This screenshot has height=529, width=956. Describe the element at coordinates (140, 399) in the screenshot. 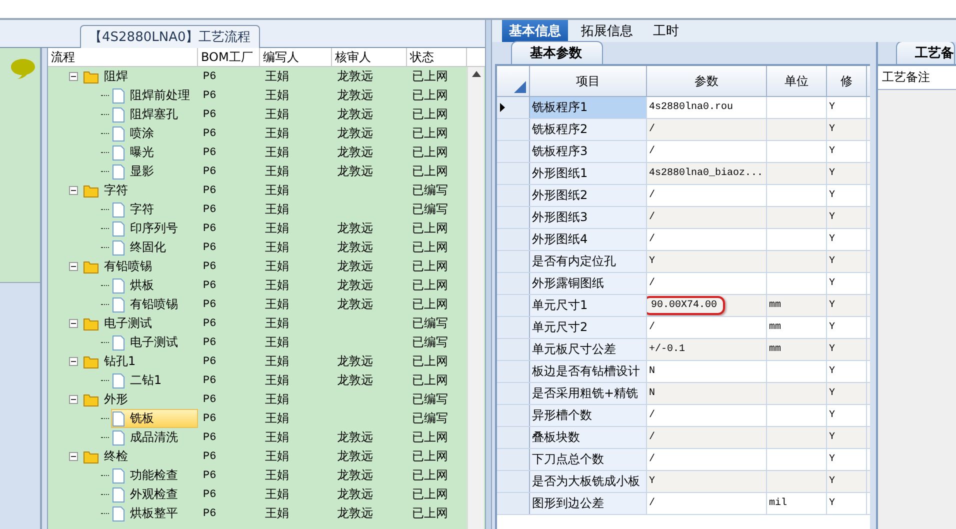

I see `tree-row: 外形` at that location.